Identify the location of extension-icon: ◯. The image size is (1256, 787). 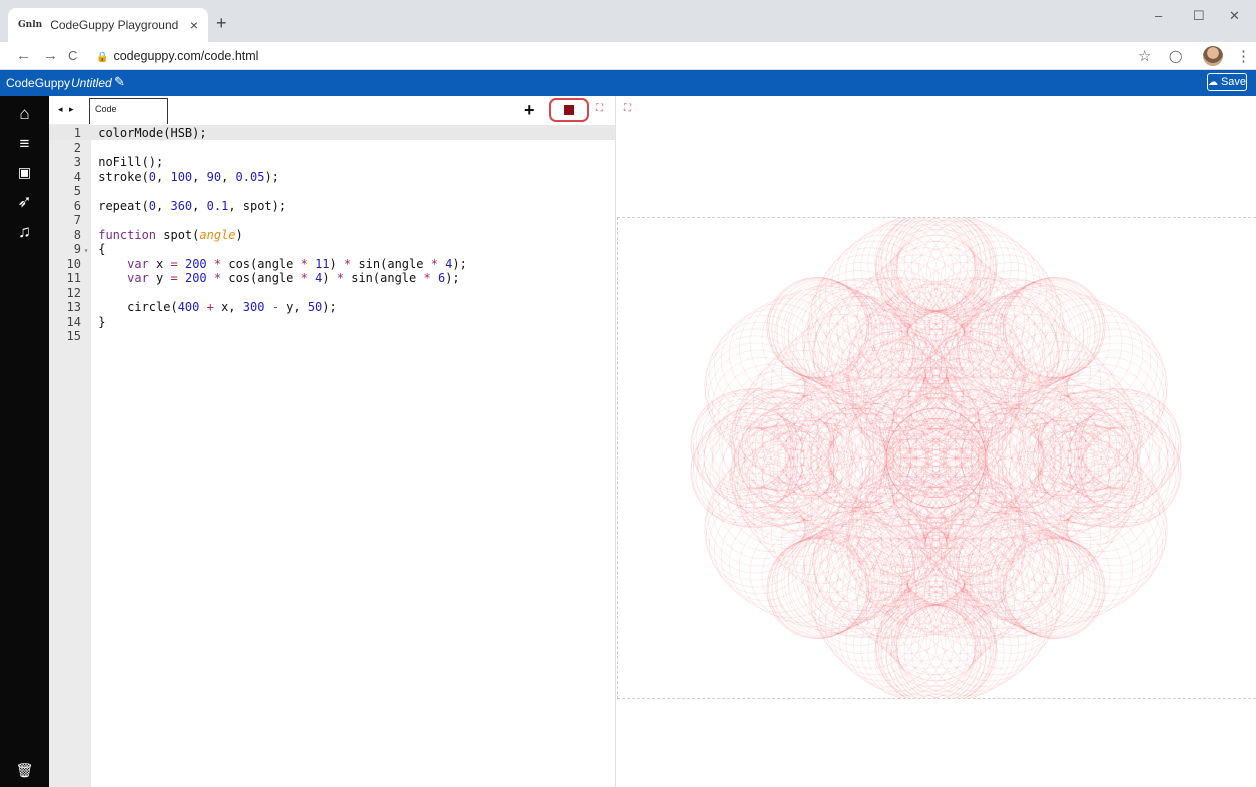
(1175, 56).